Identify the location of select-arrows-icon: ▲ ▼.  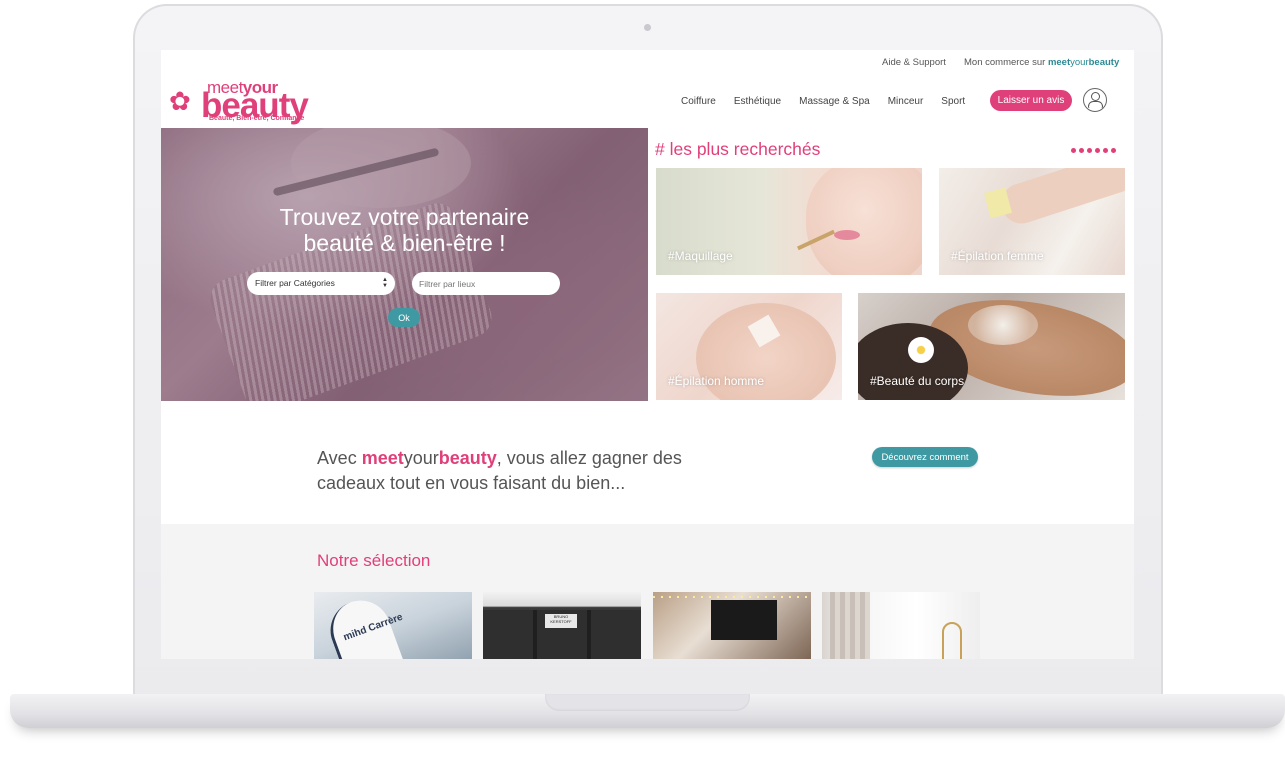
(385, 283).